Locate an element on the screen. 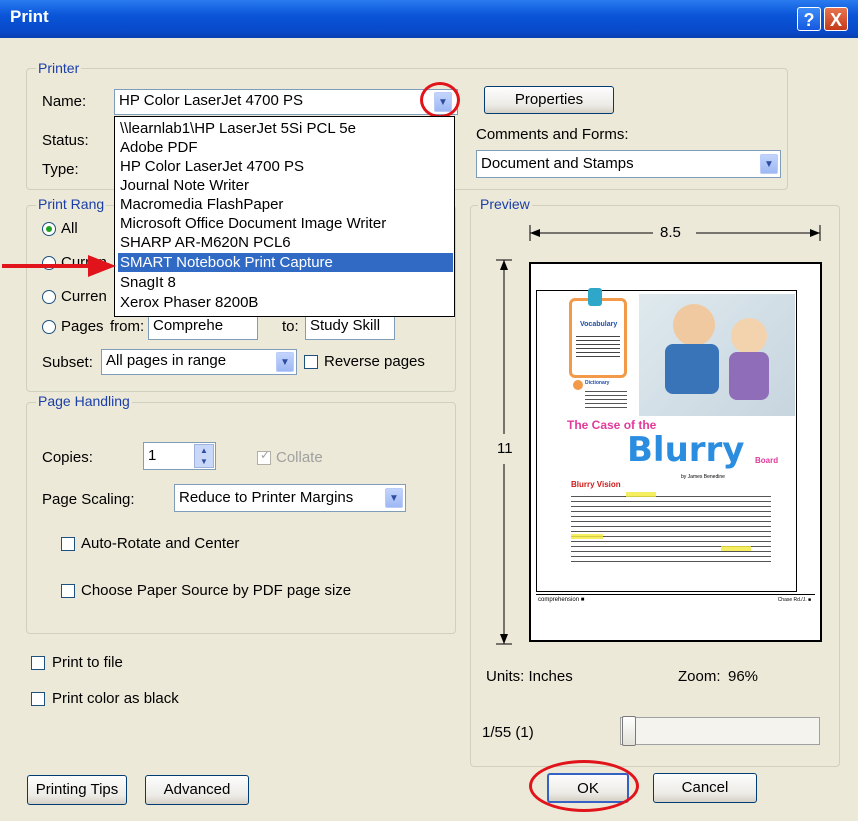 The image size is (858, 821). comments-forms-label: Comments and Forms: is located at coordinates (552, 134).